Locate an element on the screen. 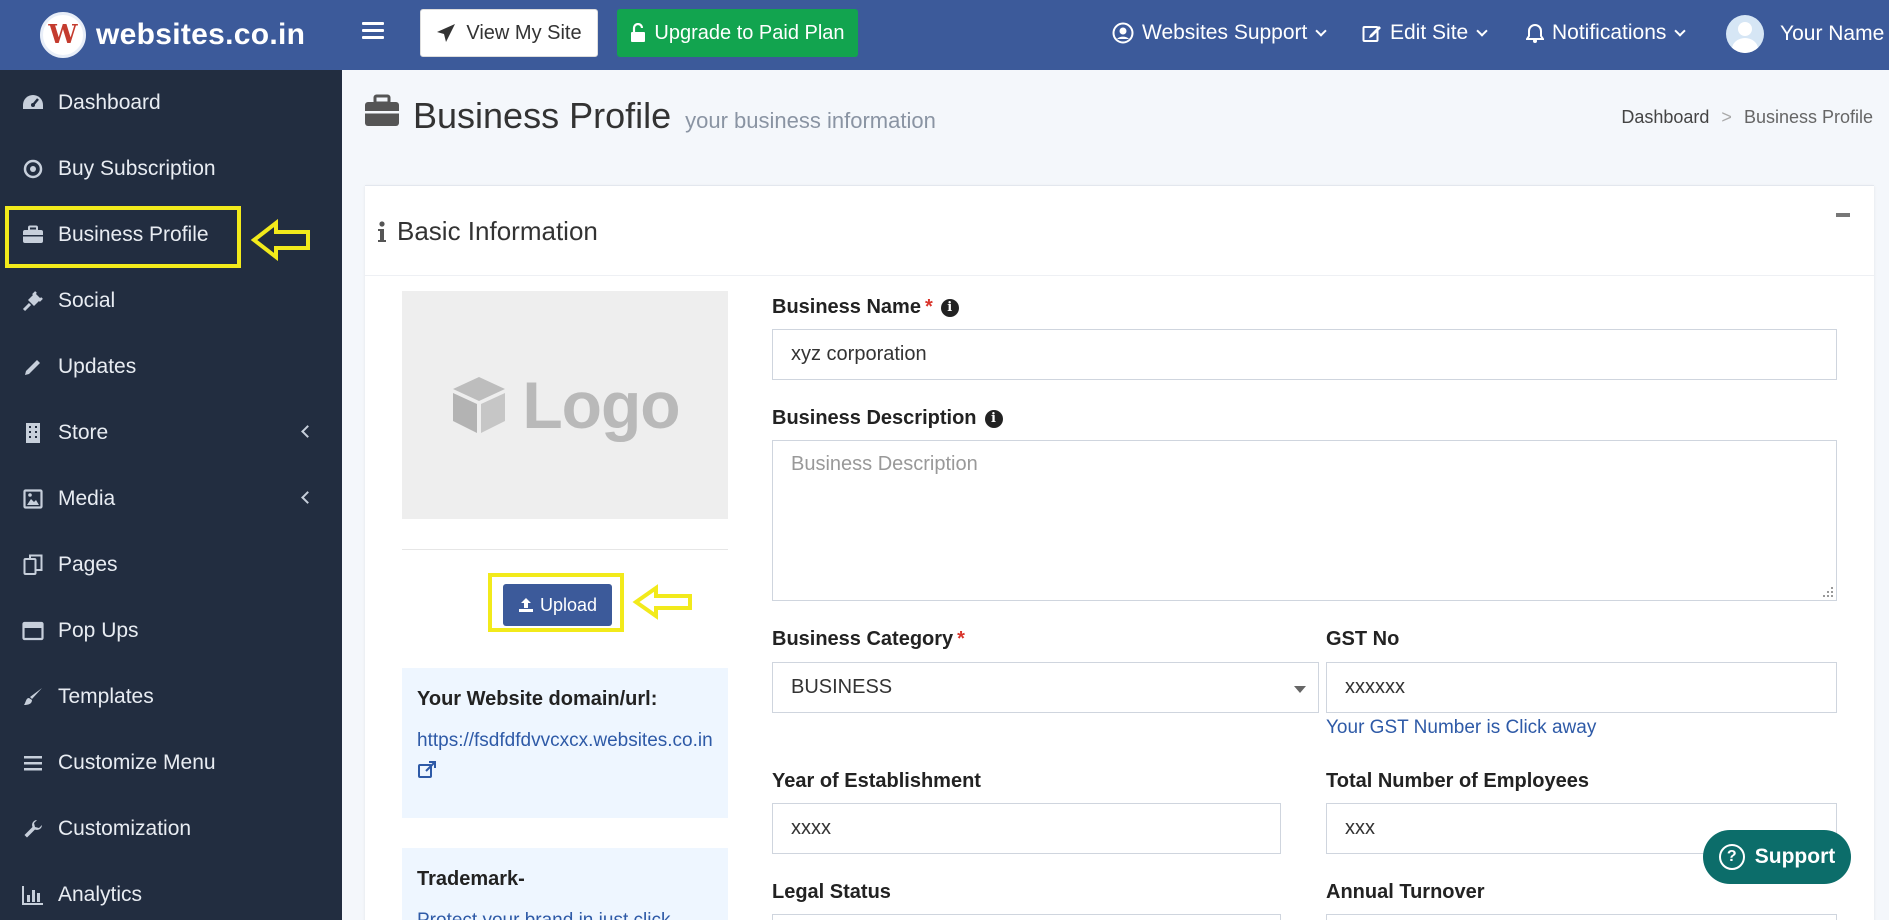 This screenshot has width=1889, height=920. edit-site-label: Edit Site is located at coordinates (1429, 32).